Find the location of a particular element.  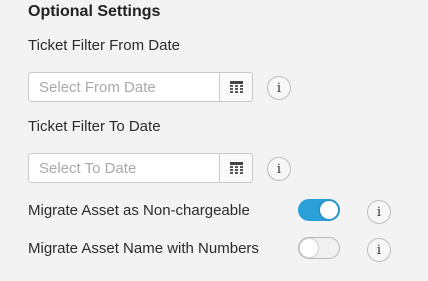

to-date-info-icon: i is located at coordinates (279, 169).